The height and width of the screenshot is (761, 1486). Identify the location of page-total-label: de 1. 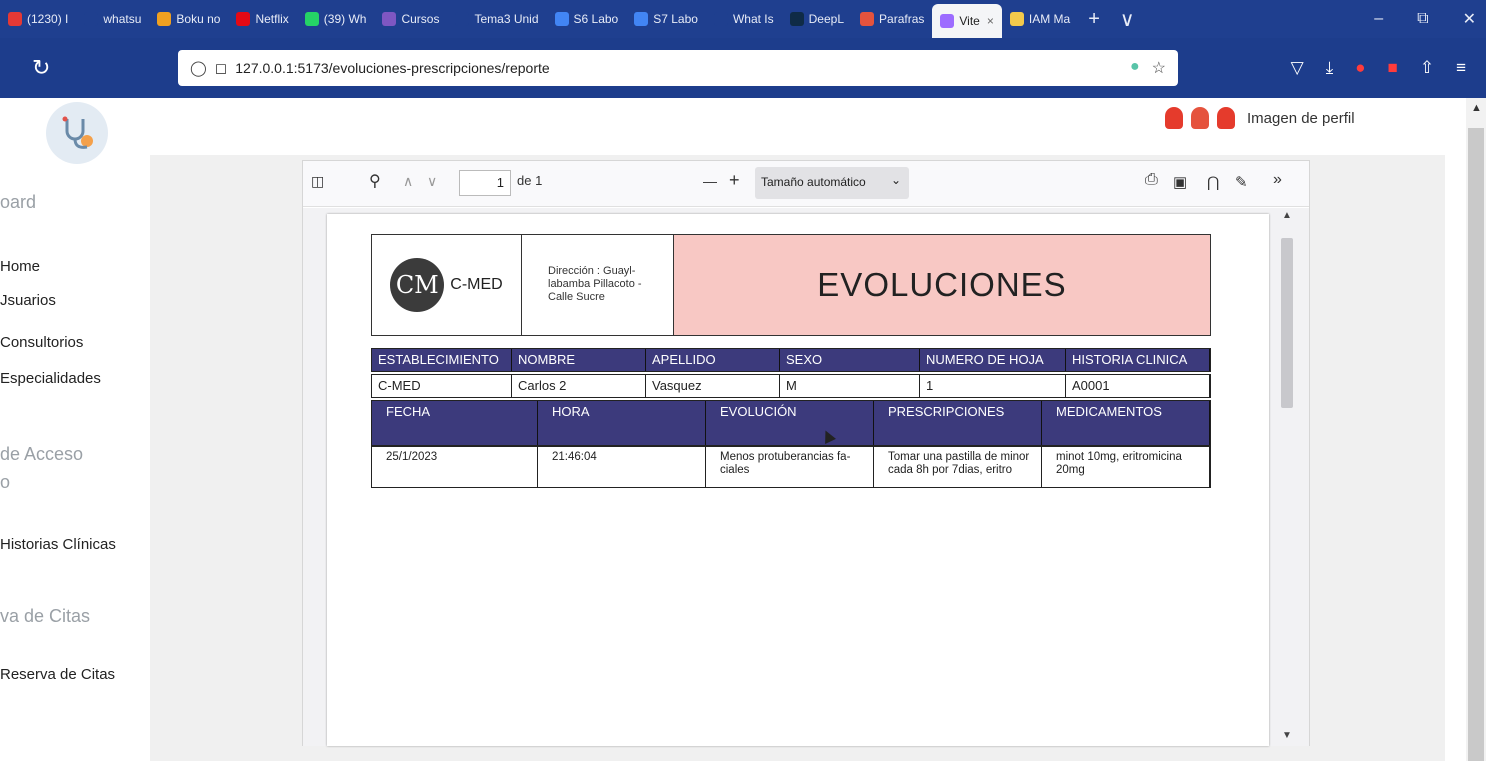
(530, 180).